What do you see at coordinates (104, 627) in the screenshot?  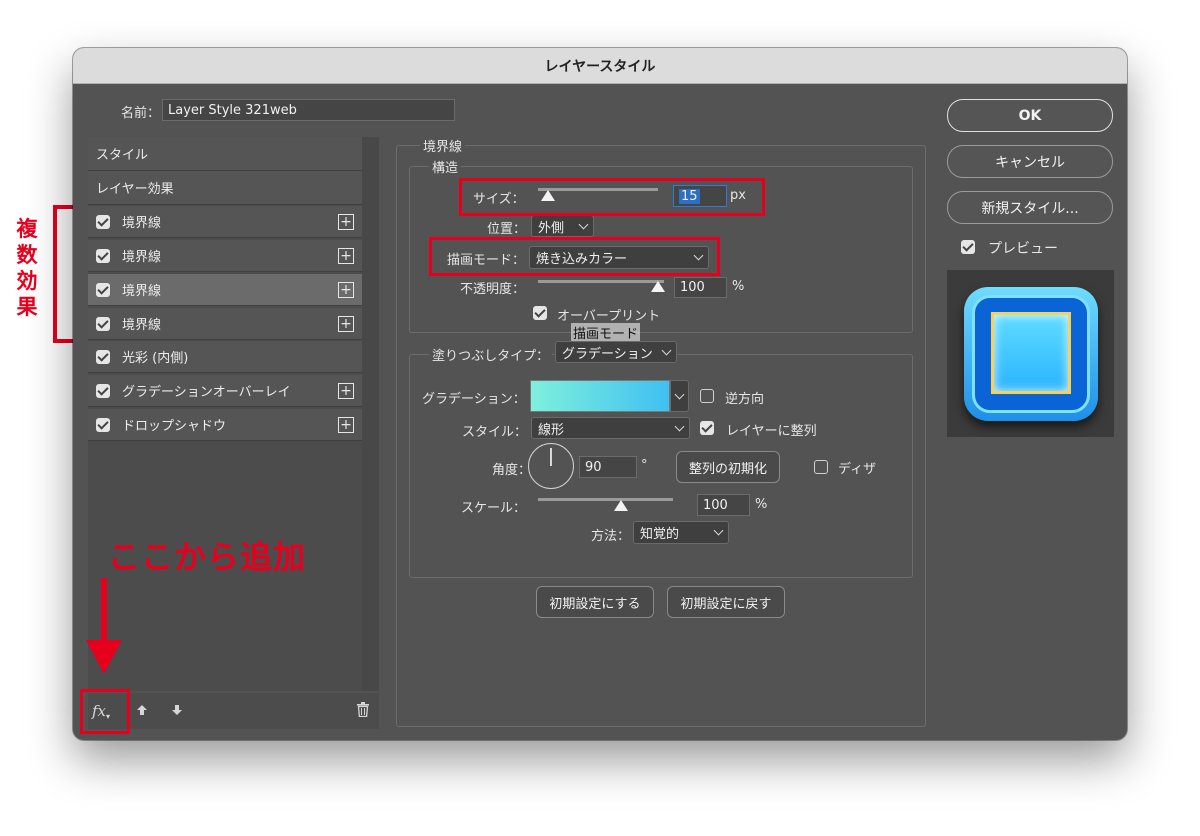 I see `annotation-arrow` at bounding box center [104, 627].